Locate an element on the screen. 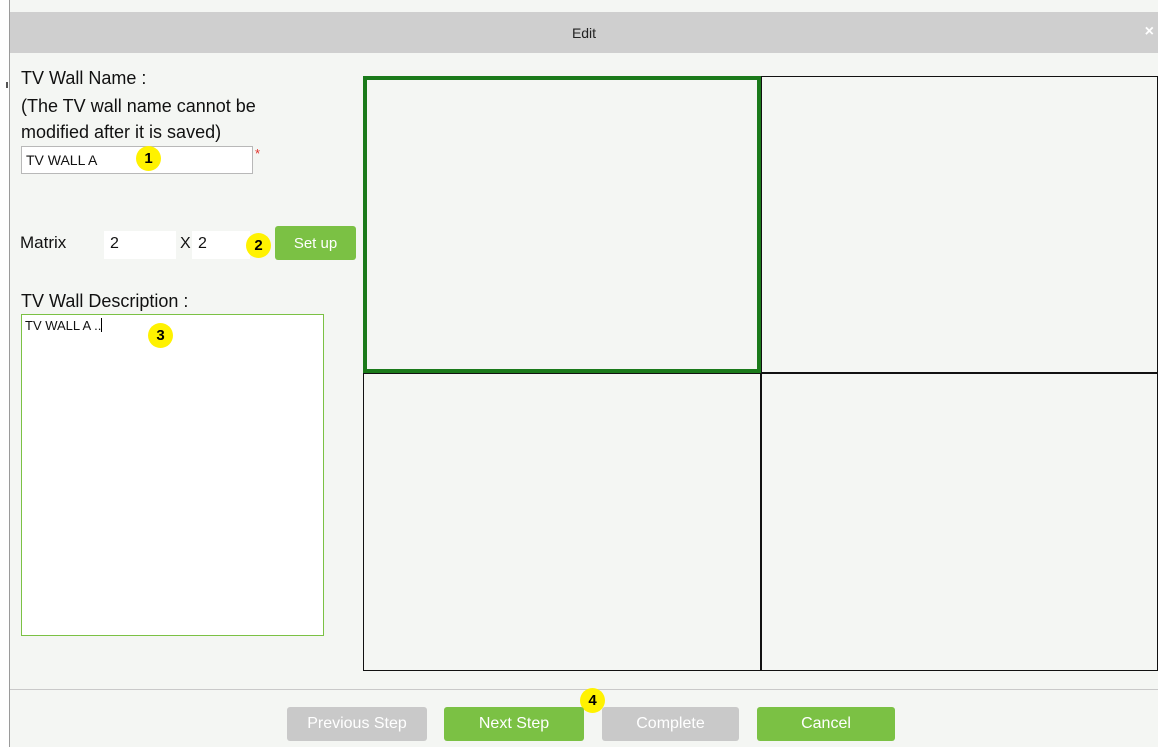 The width and height of the screenshot is (1158, 747). cancel-button: Cancel is located at coordinates (826, 724).